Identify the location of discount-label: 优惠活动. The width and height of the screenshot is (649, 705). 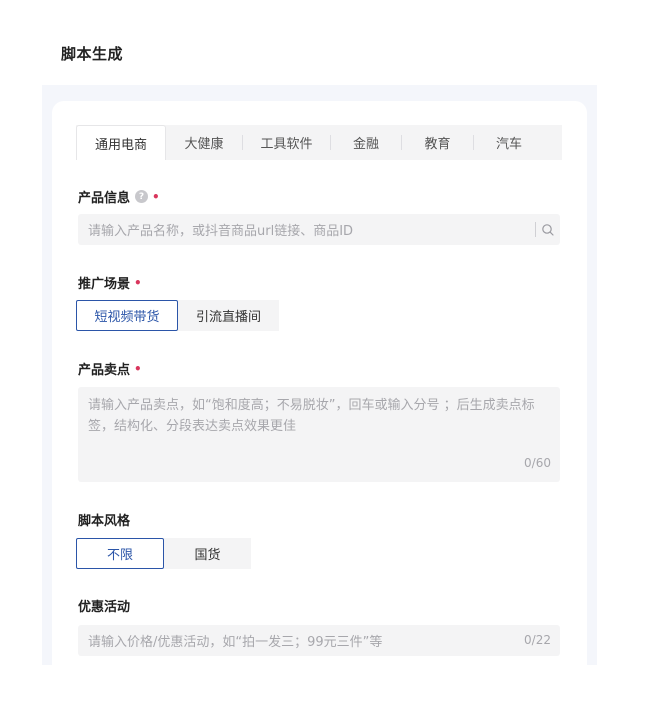
(104, 605).